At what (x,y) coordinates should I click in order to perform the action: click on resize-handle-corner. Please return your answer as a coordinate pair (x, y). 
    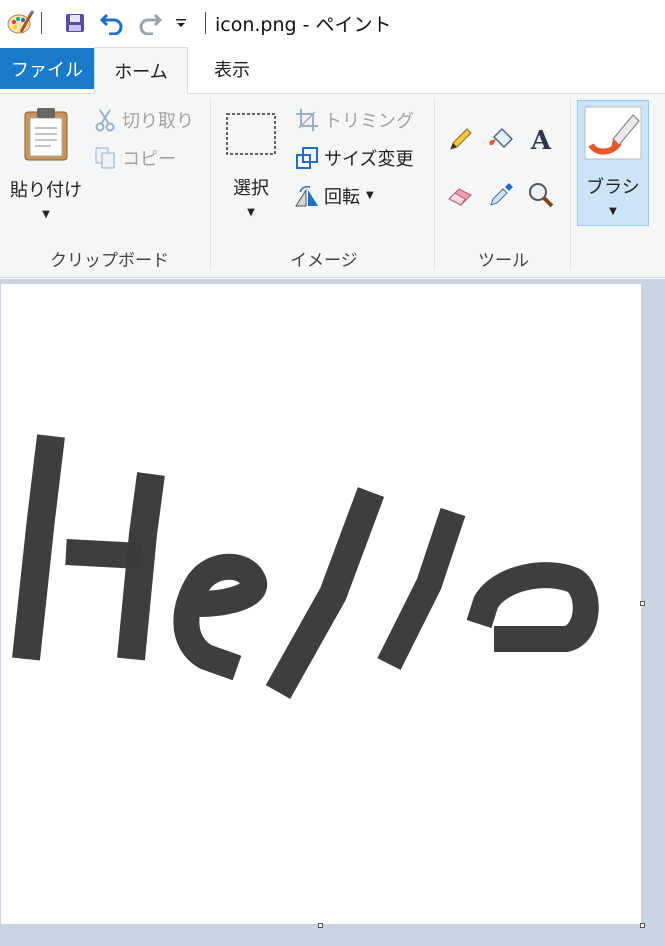
    Looking at the image, I should click on (642, 925).